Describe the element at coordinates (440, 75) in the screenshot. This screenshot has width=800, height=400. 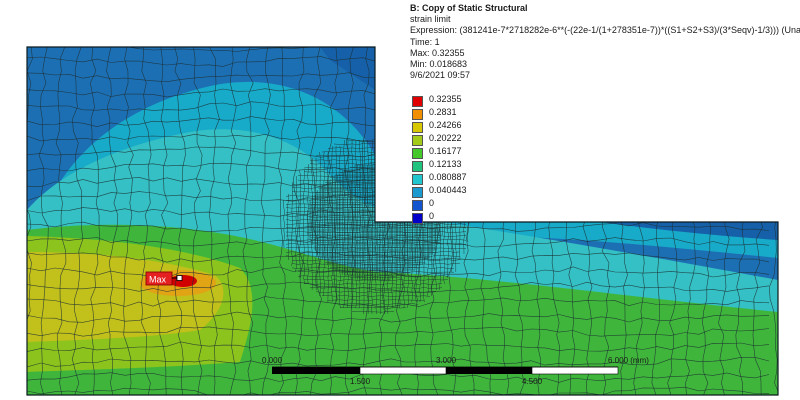
I see `result-date: 9/6/2021 09:57` at that location.